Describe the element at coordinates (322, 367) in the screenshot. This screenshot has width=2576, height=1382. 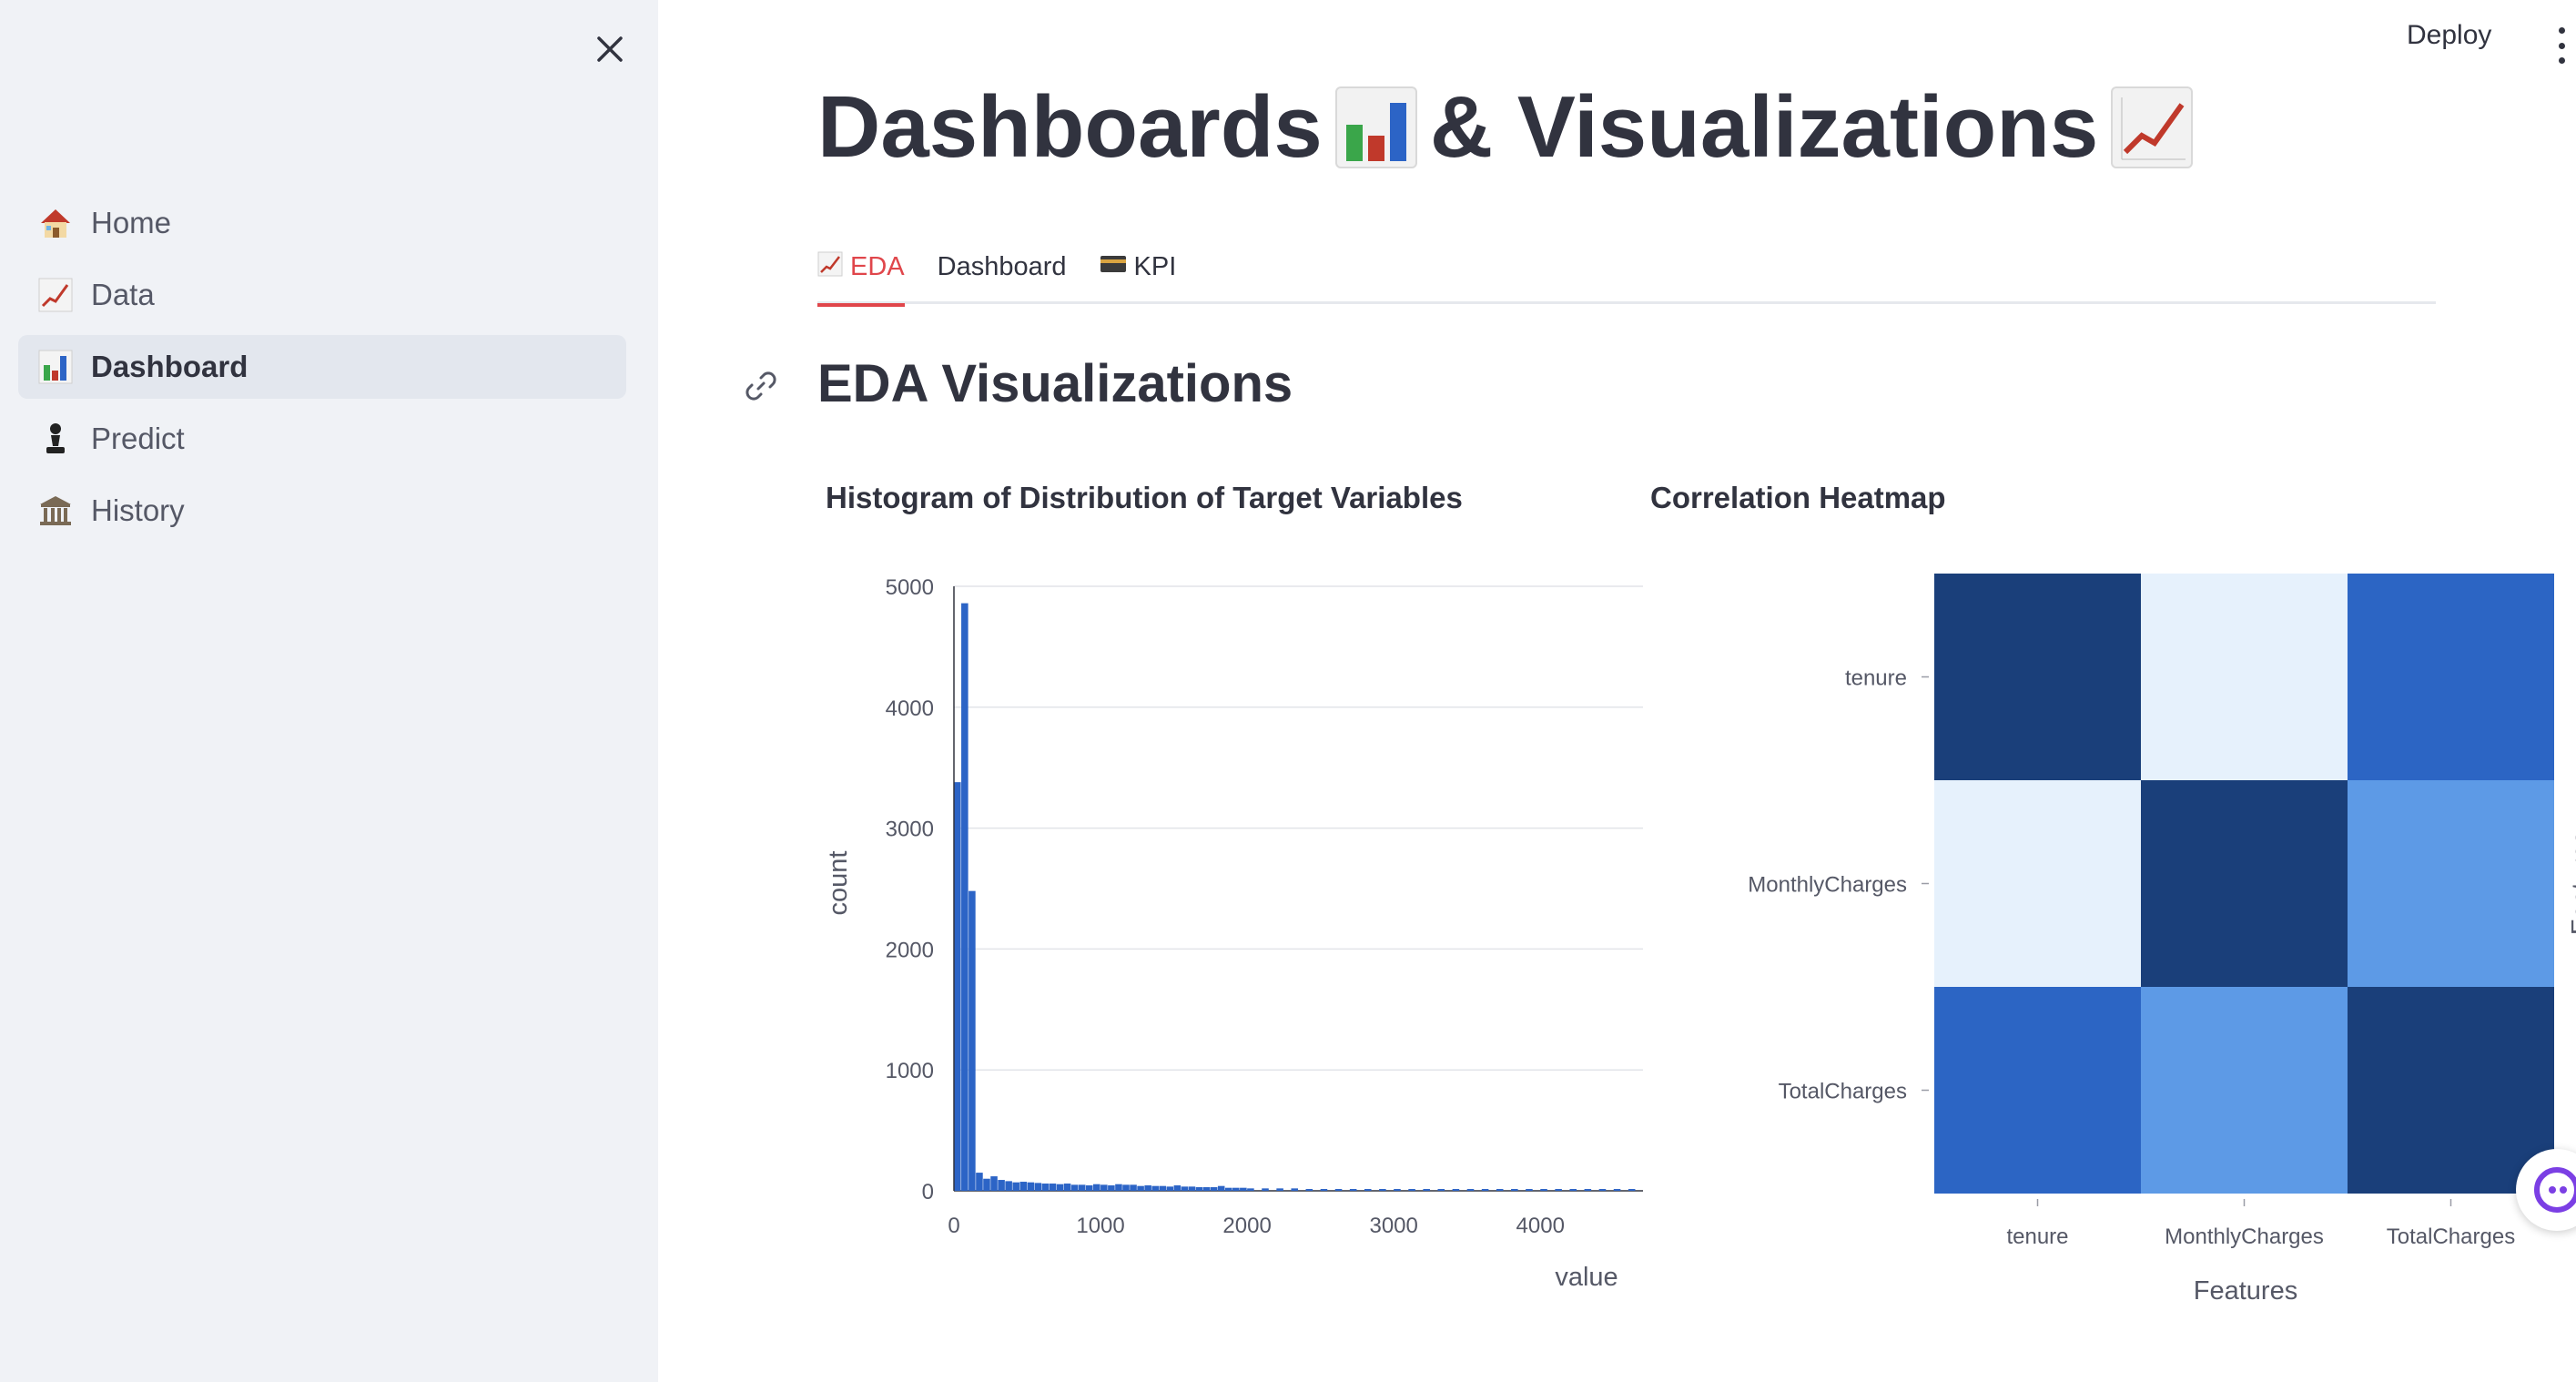
I see `sidebar-item-dashboard: Dashboard` at that location.